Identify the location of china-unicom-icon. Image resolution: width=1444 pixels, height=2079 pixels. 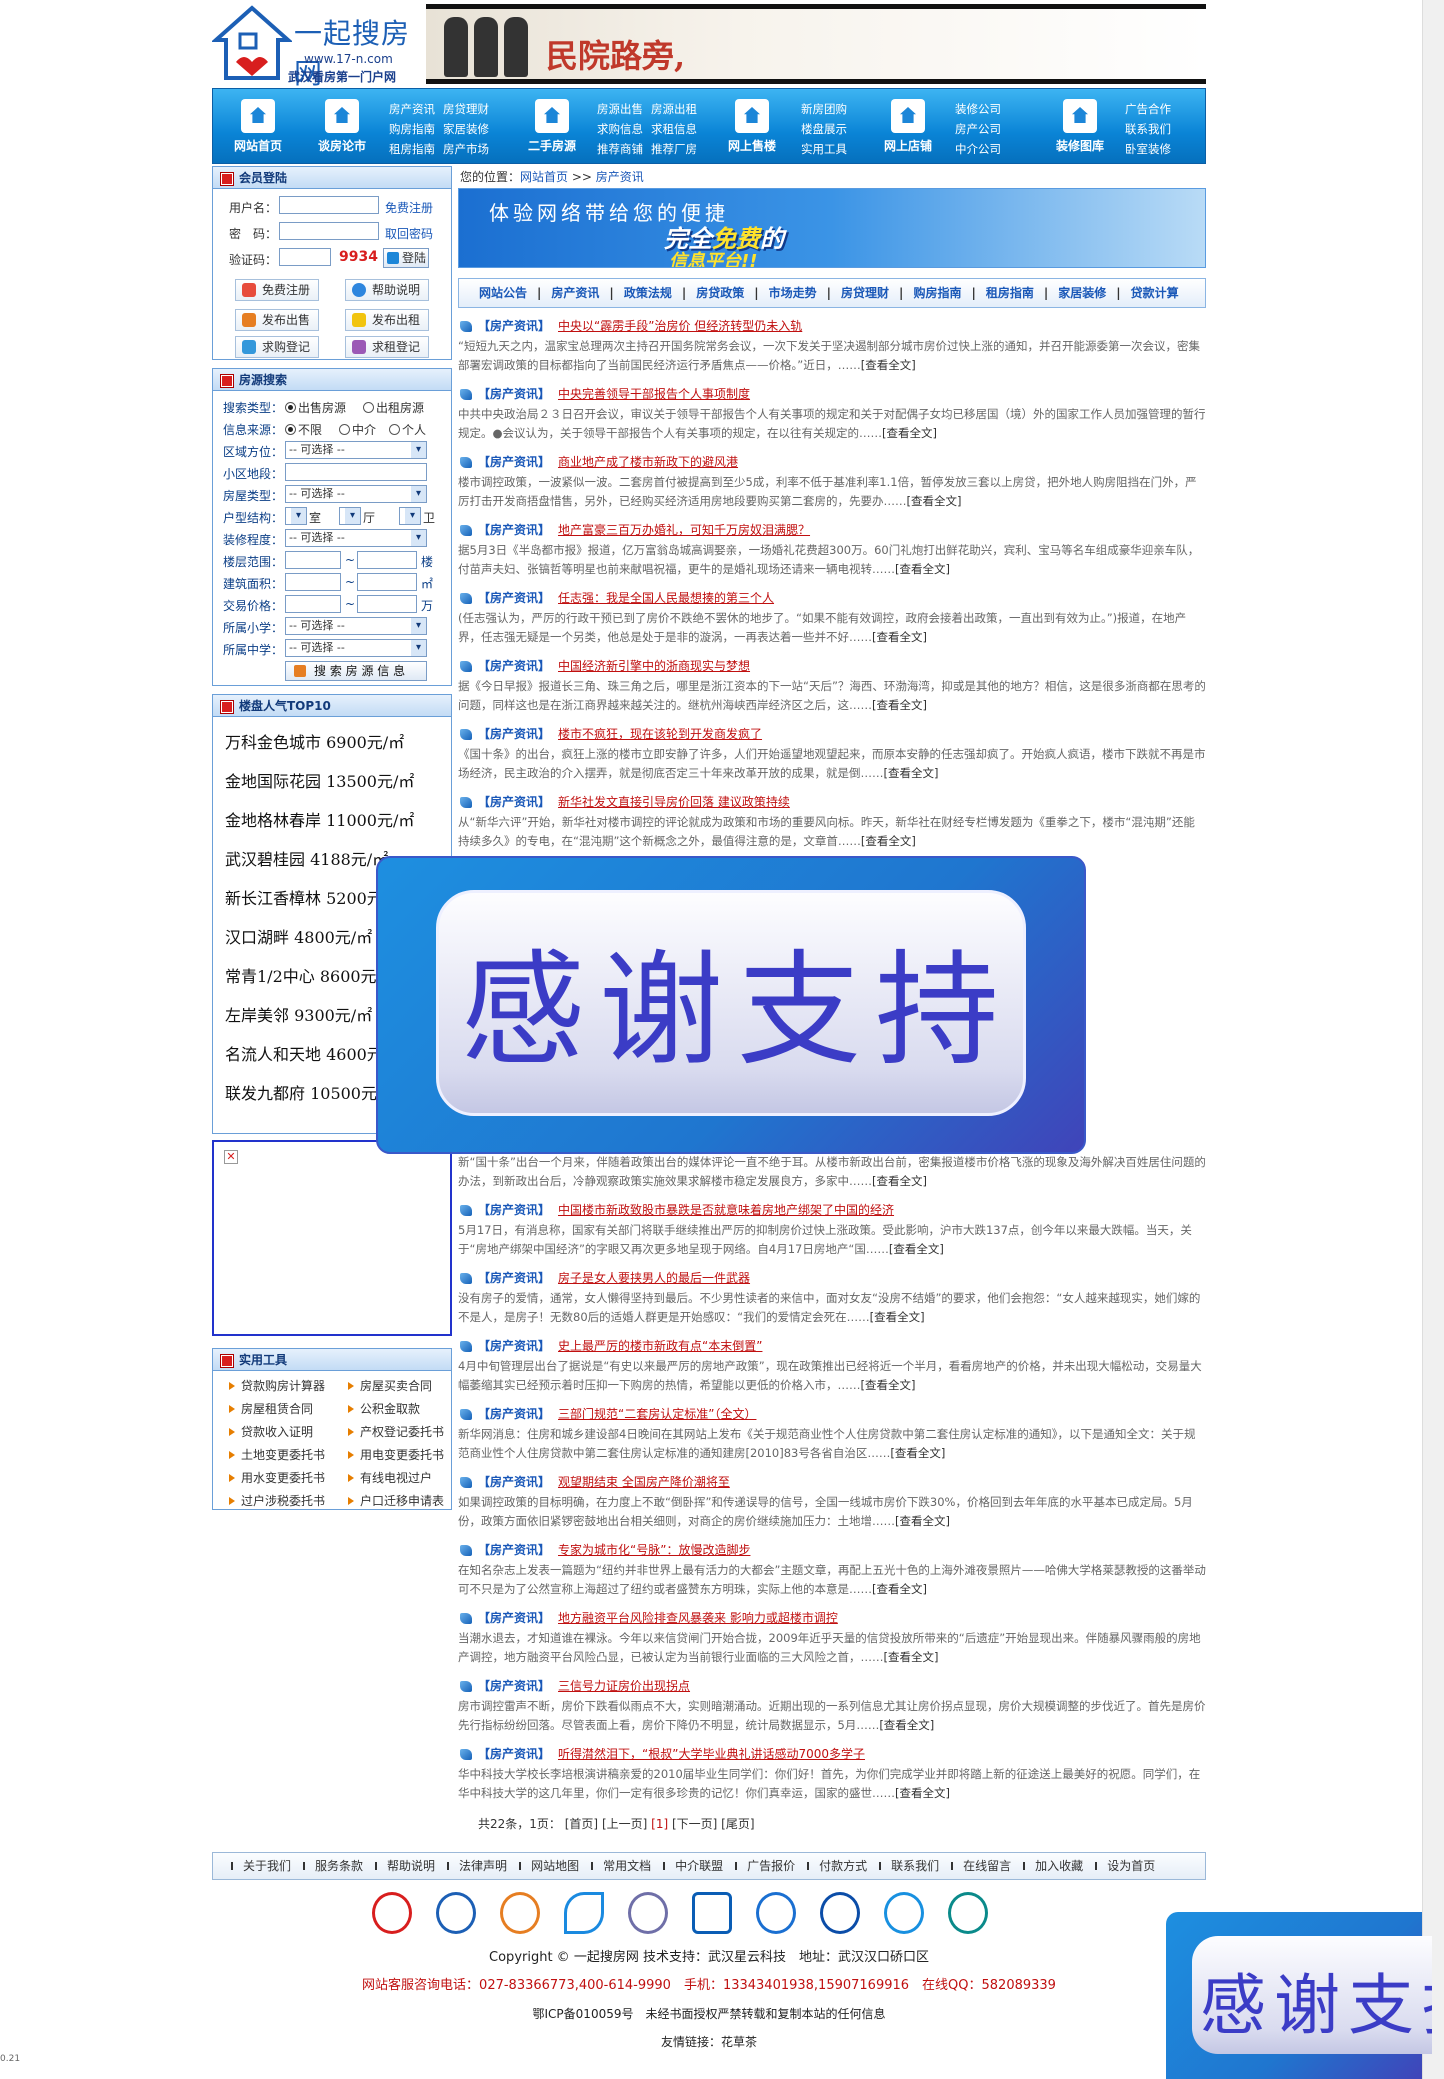
(584, 1913).